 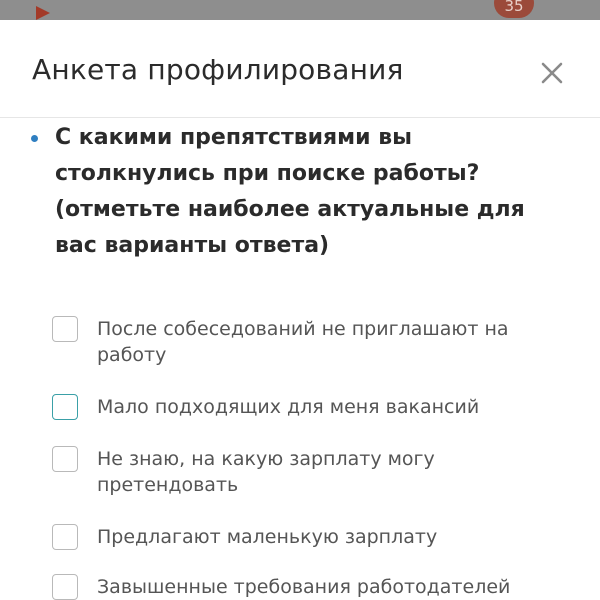 I want to click on background-arrow-icon, so click(x=43, y=13).